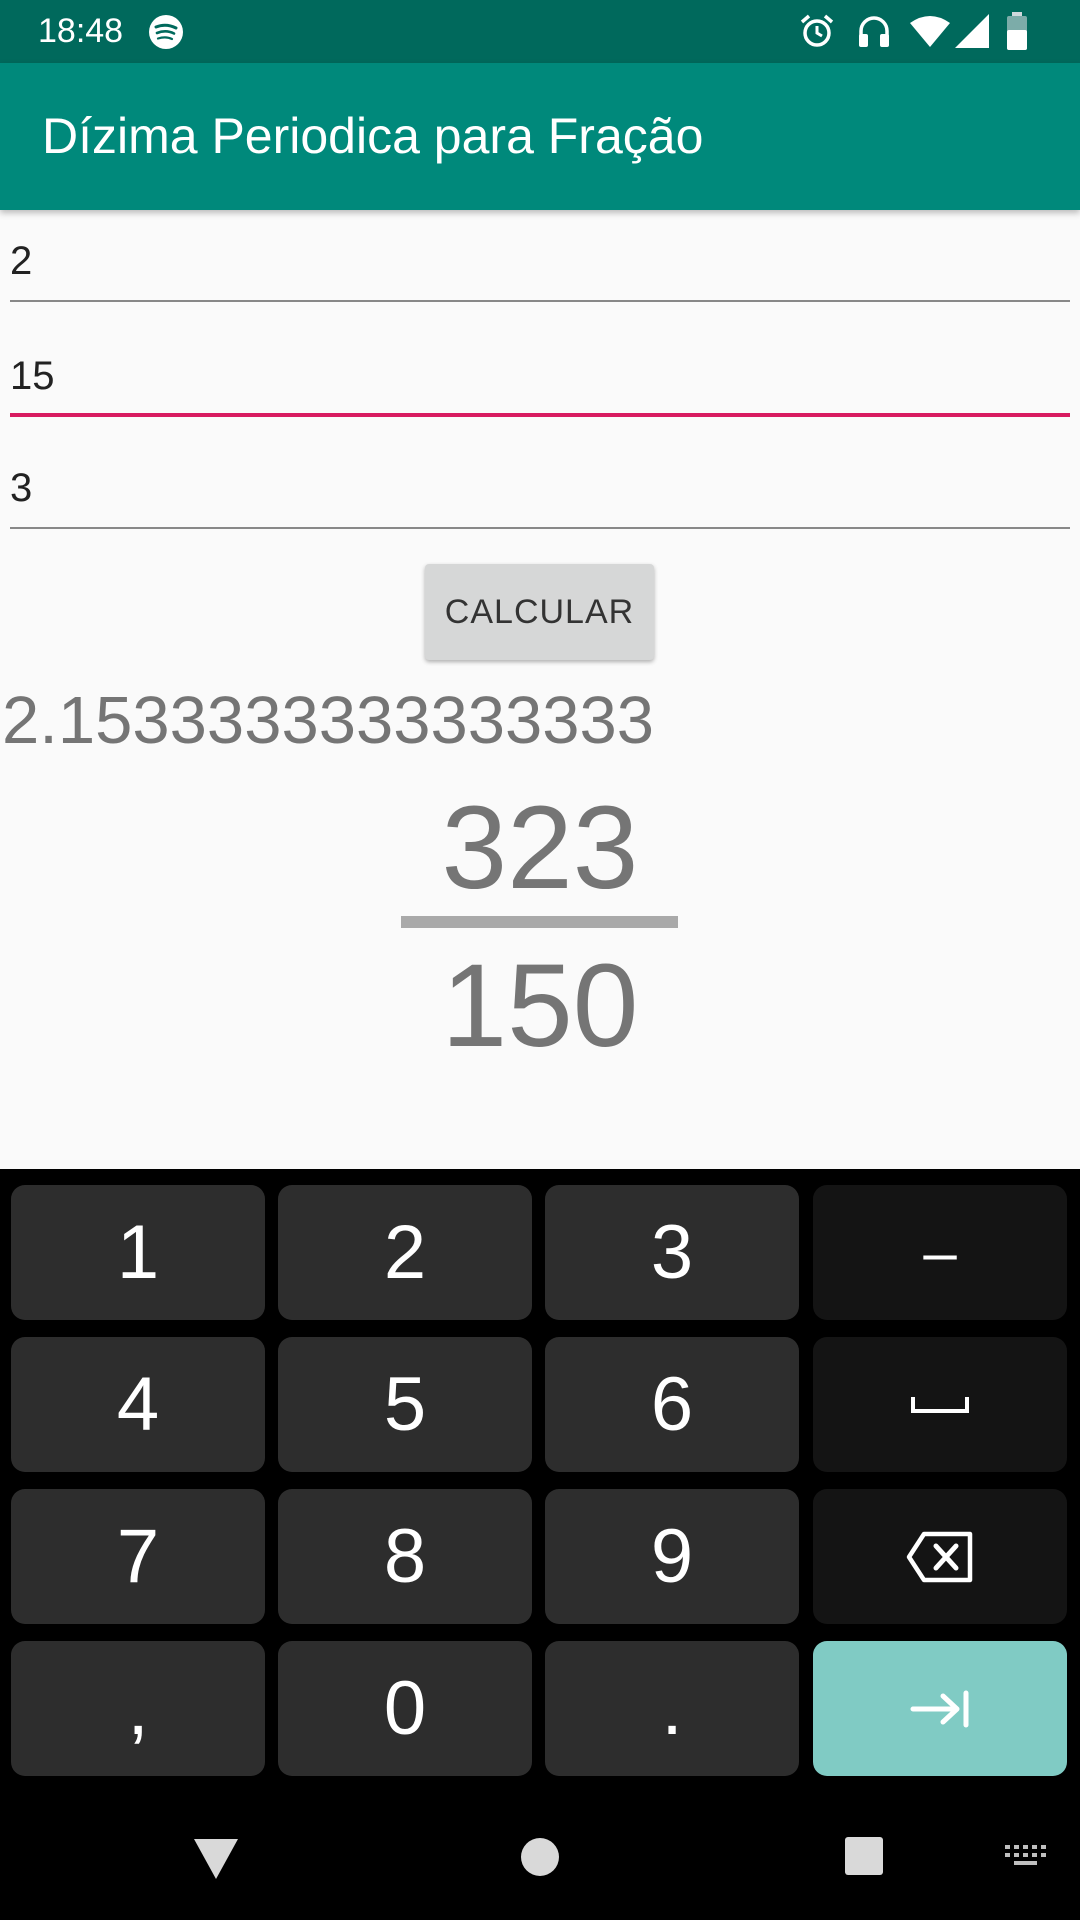 This screenshot has height=1920, width=1080. Describe the element at coordinates (405, 1708) in the screenshot. I see `key-0: 0` at that location.